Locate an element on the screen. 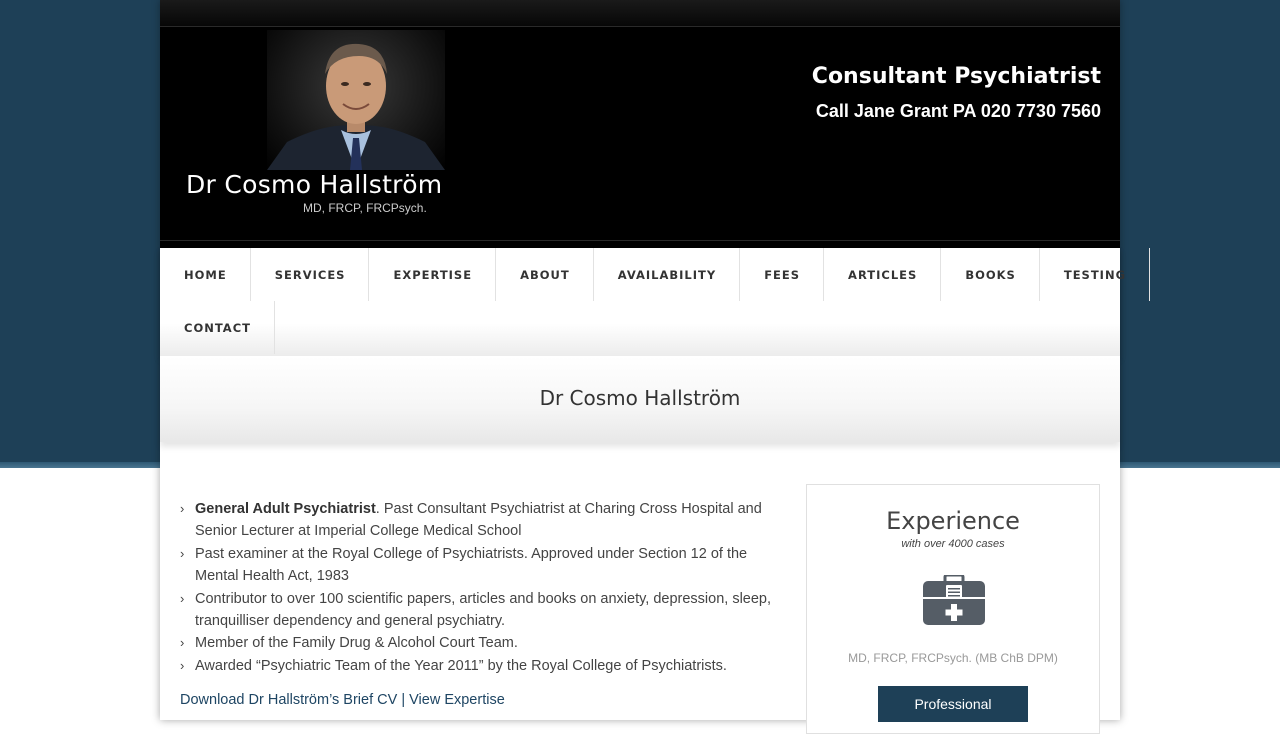 The width and height of the screenshot is (1280, 734). medical-case-icon is located at coordinates (954, 601).